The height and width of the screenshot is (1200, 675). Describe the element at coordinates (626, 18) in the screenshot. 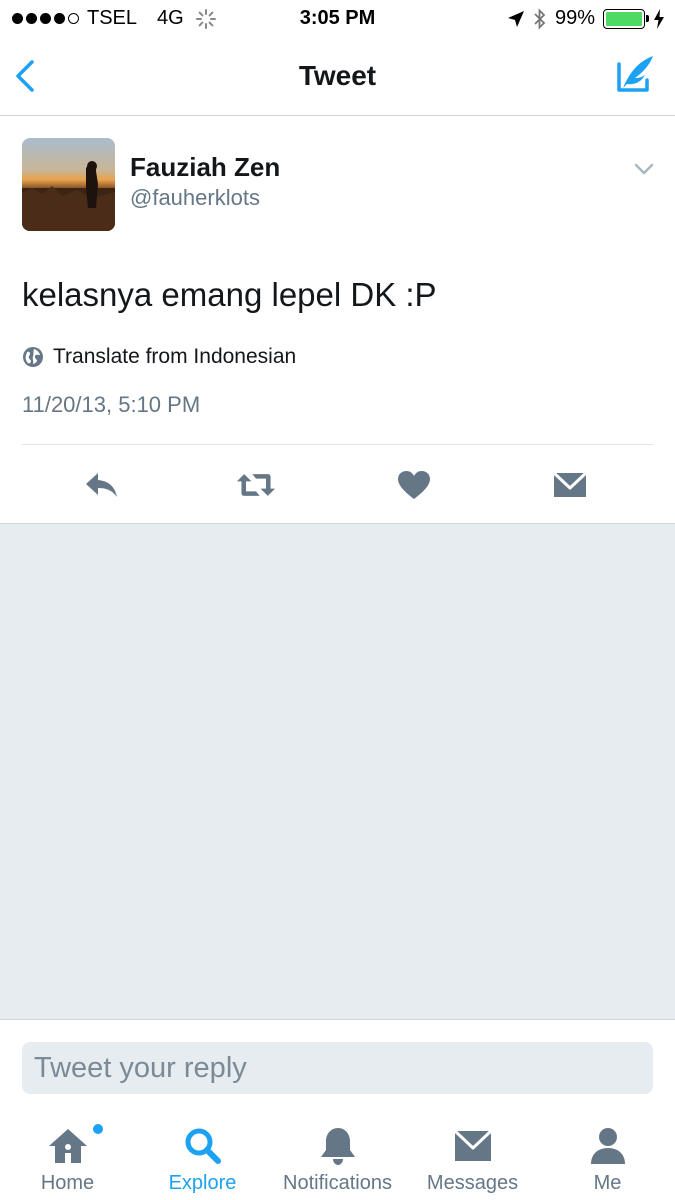

I see `battery-icon` at that location.